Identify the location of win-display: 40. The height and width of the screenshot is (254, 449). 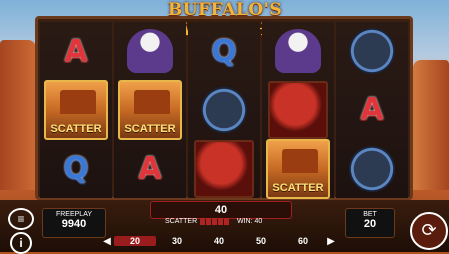
(221, 210).